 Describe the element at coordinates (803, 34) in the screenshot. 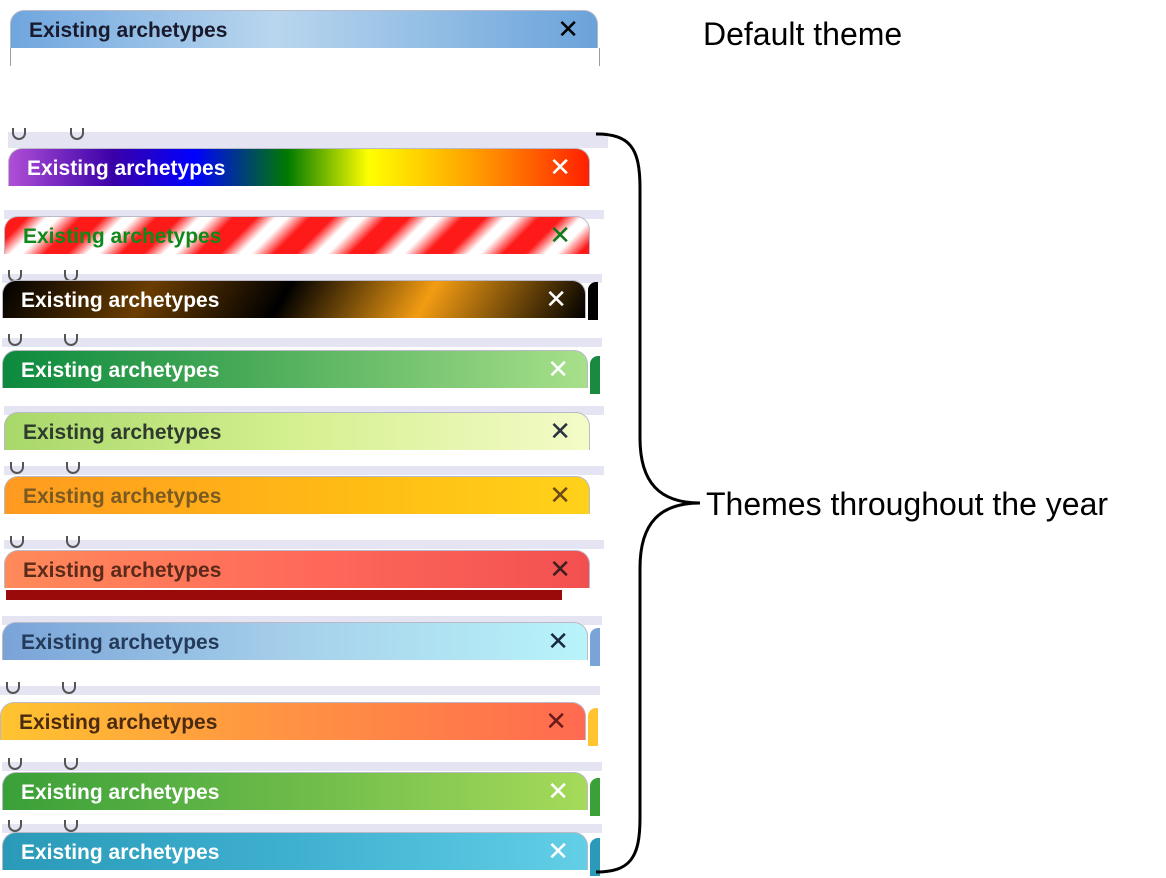

I see `annotation-default-theme: Default theme` at that location.